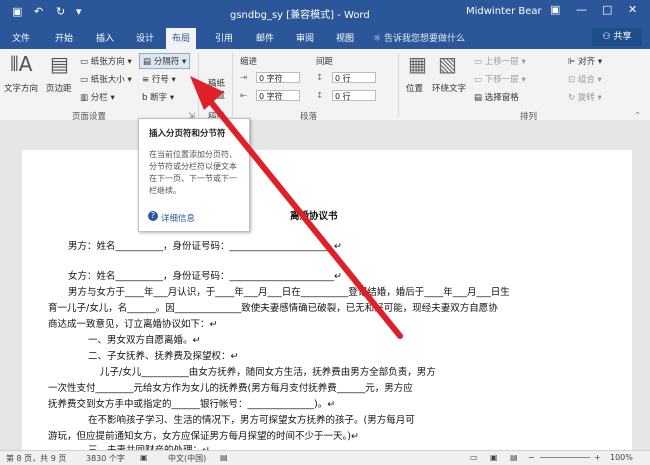 This screenshot has width=650, height=465. What do you see at coordinates (36, 458) in the screenshot?
I see `status-page: 第 8 页，共 9 页` at bounding box center [36, 458].